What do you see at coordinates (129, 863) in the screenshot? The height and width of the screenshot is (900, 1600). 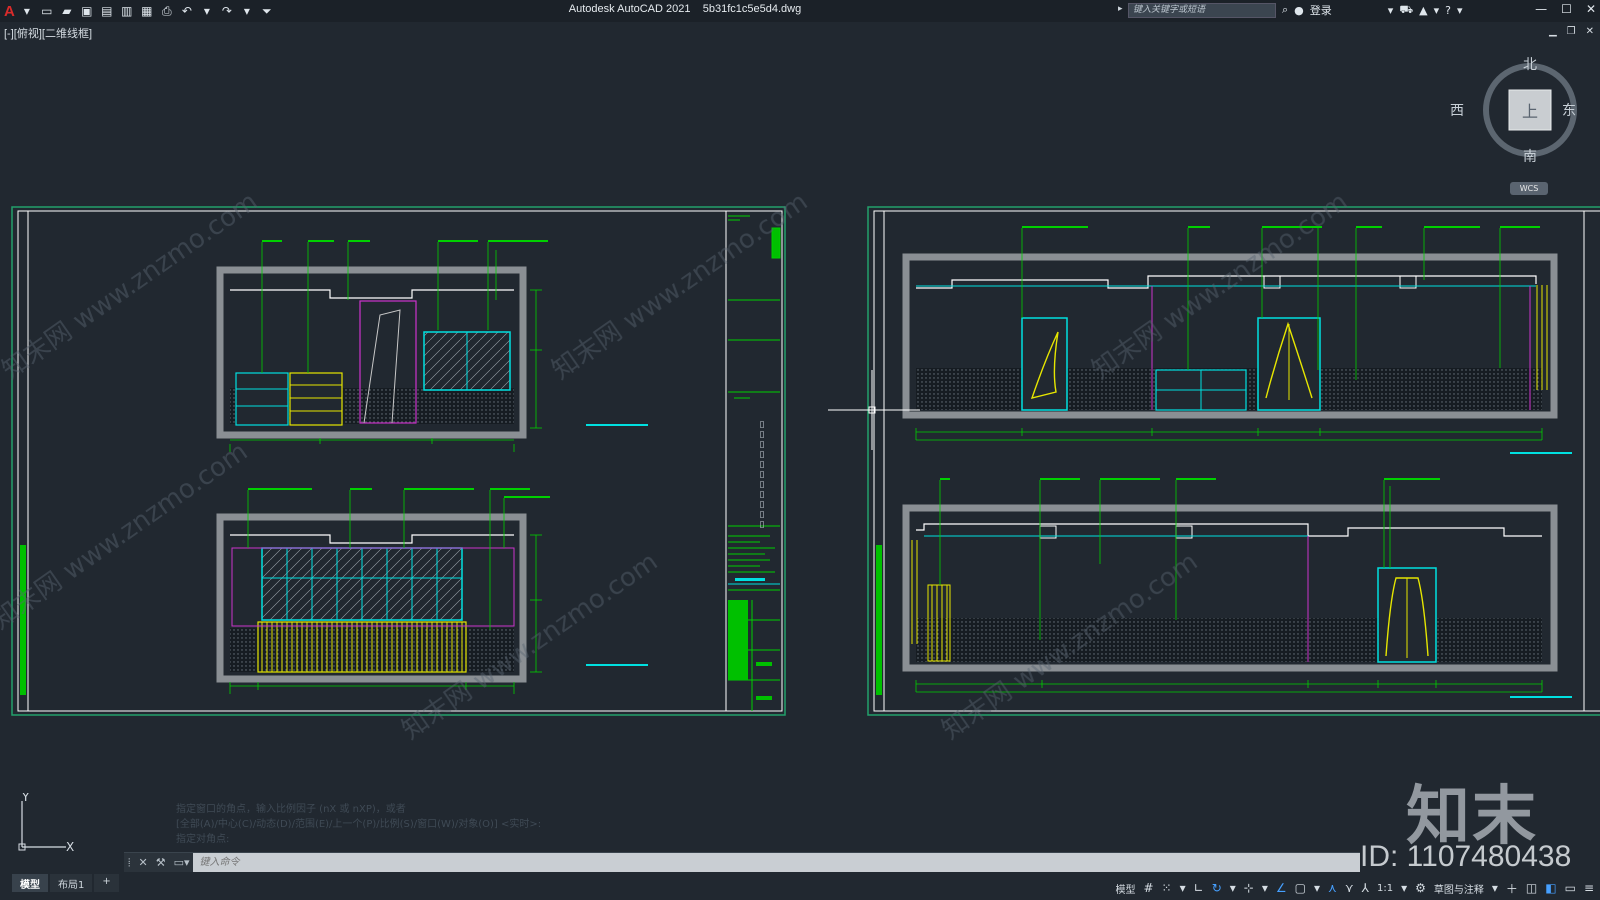 I see `command-grip-icon: ⦙` at bounding box center [129, 863].